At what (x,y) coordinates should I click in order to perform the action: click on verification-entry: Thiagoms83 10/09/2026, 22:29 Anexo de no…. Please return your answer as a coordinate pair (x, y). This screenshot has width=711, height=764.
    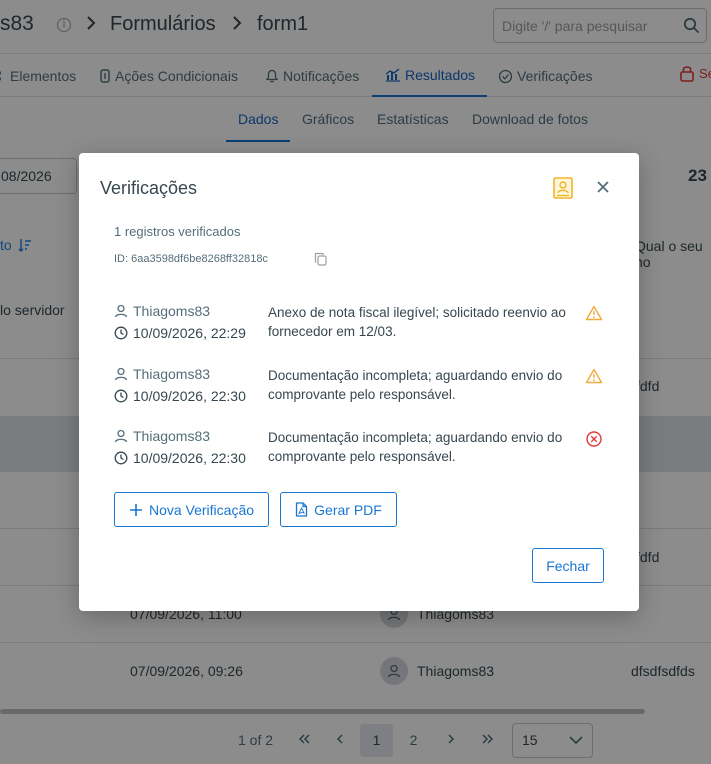
    Looking at the image, I should click on (364, 325).